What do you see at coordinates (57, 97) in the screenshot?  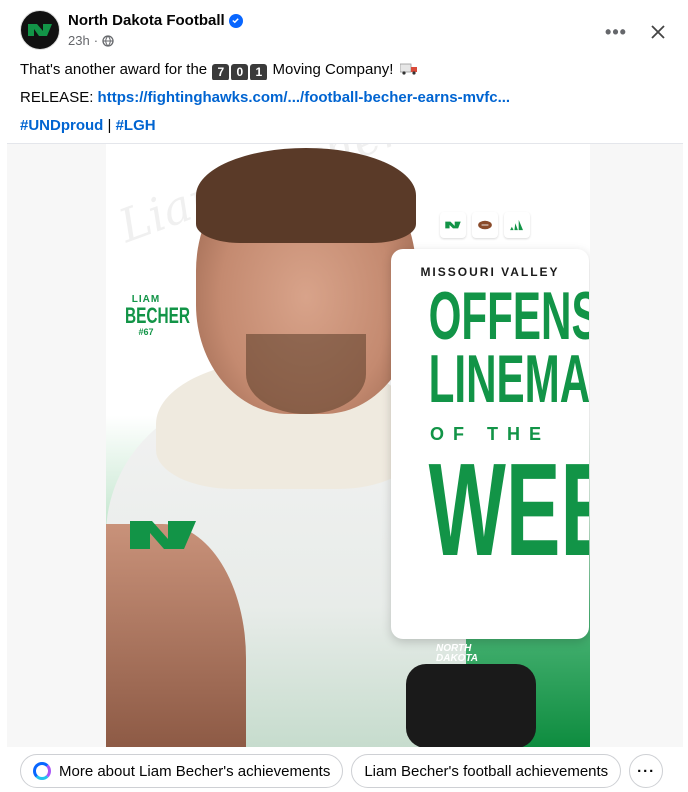 I see `release-label: RELEASE:` at bounding box center [57, 97].